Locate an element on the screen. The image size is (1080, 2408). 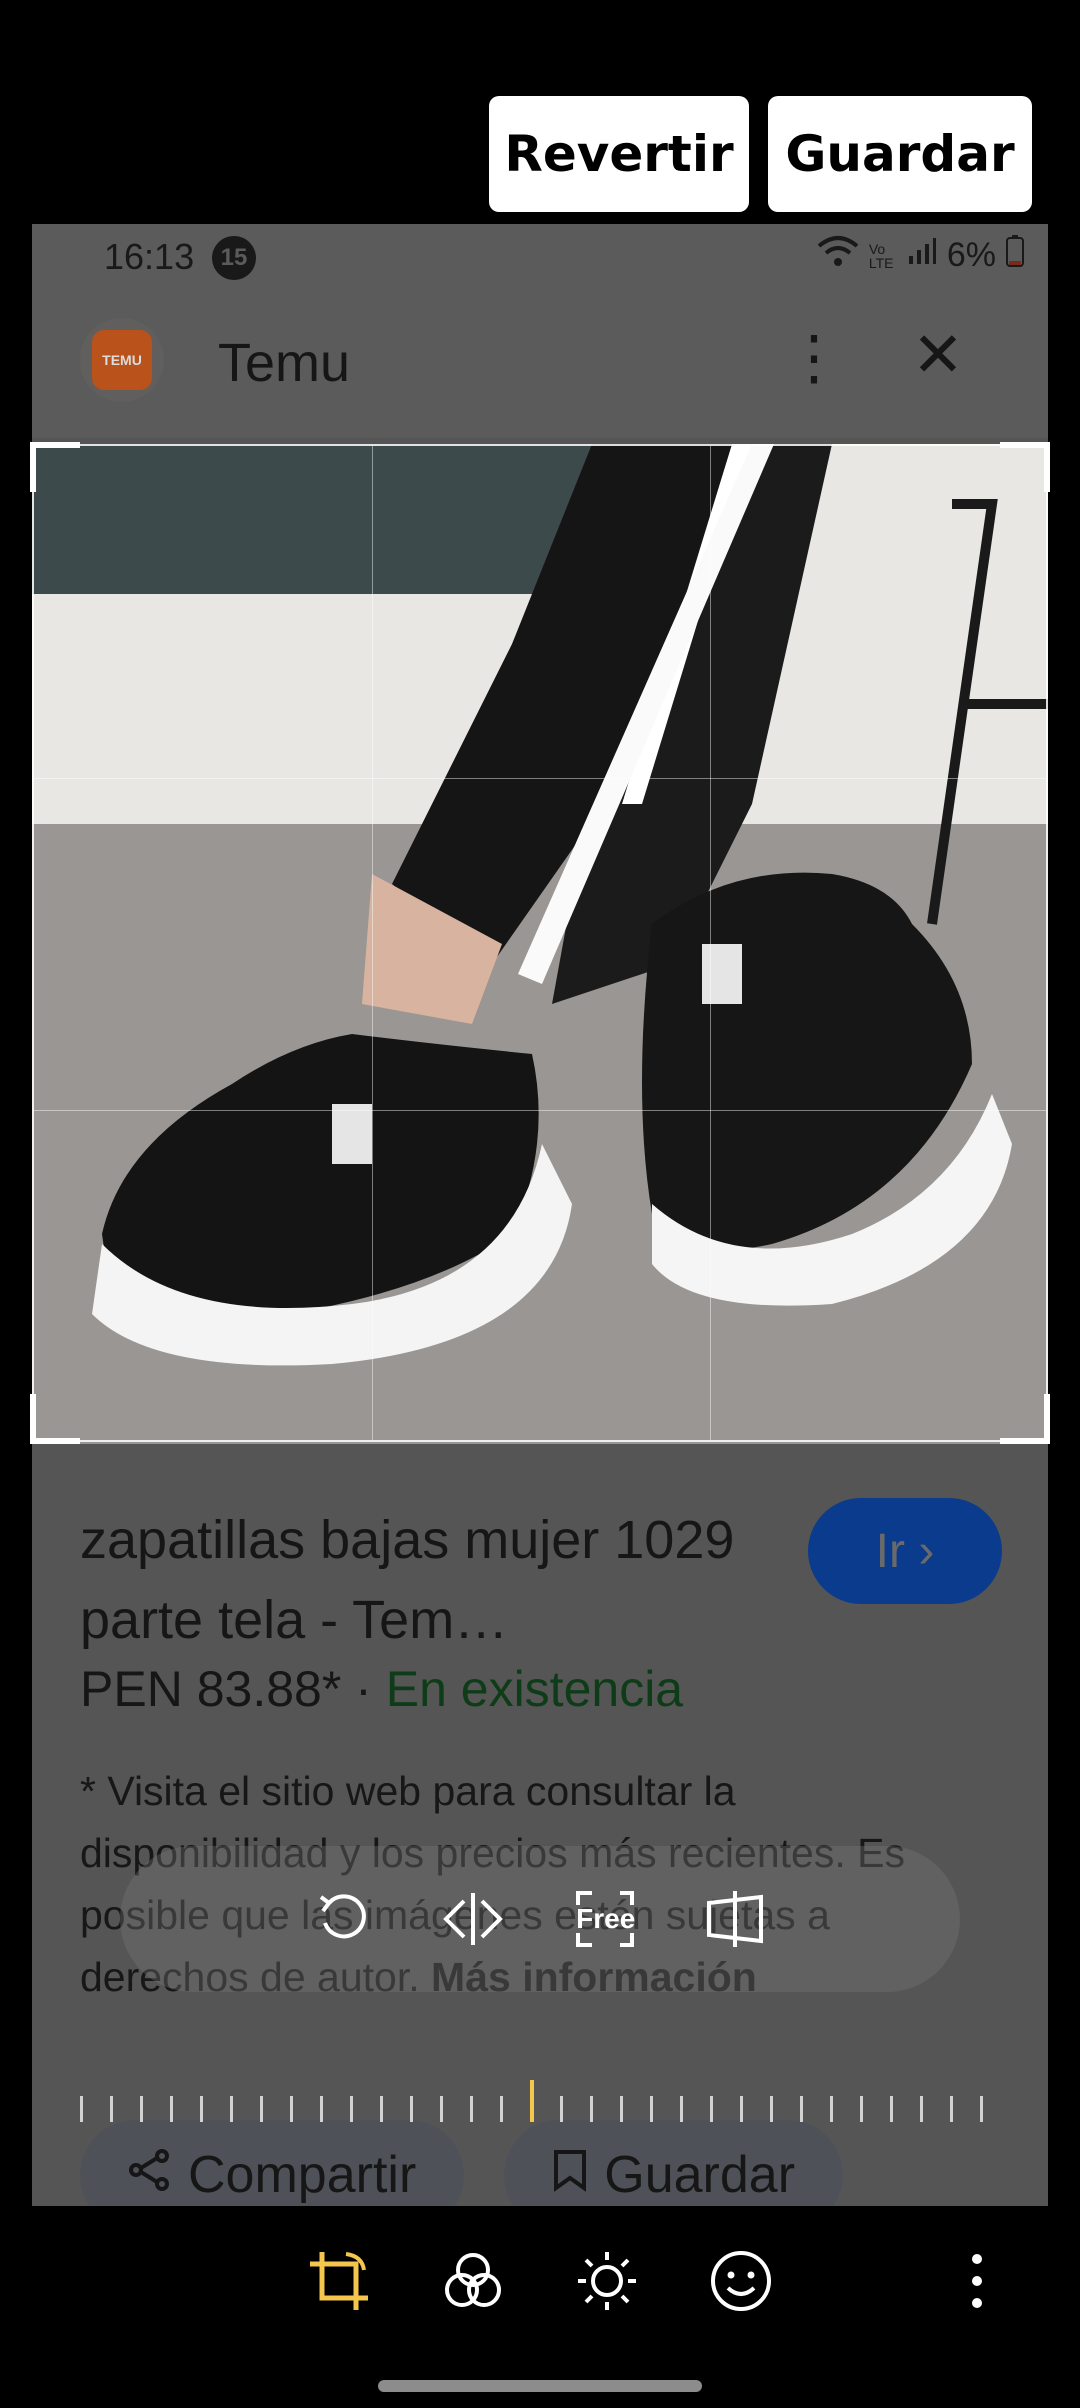
crop-handle-bottom-left is located at coordinates (55, 1419).